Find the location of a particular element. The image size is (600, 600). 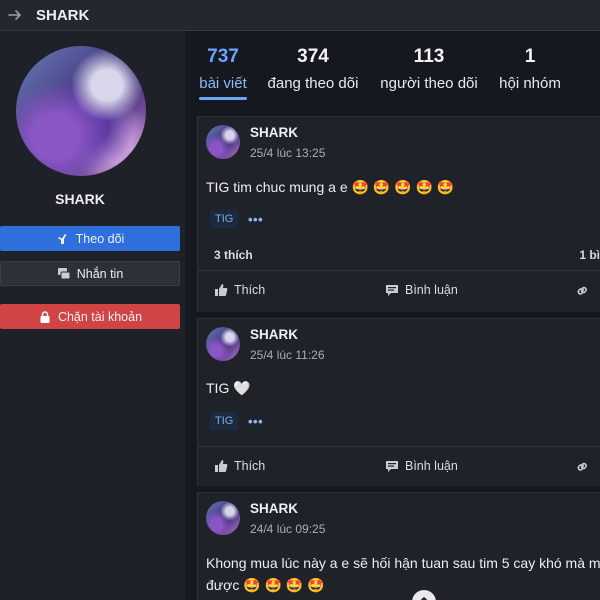

stat-following: 374 đang theo dõi is located at coordinates (313, 66).